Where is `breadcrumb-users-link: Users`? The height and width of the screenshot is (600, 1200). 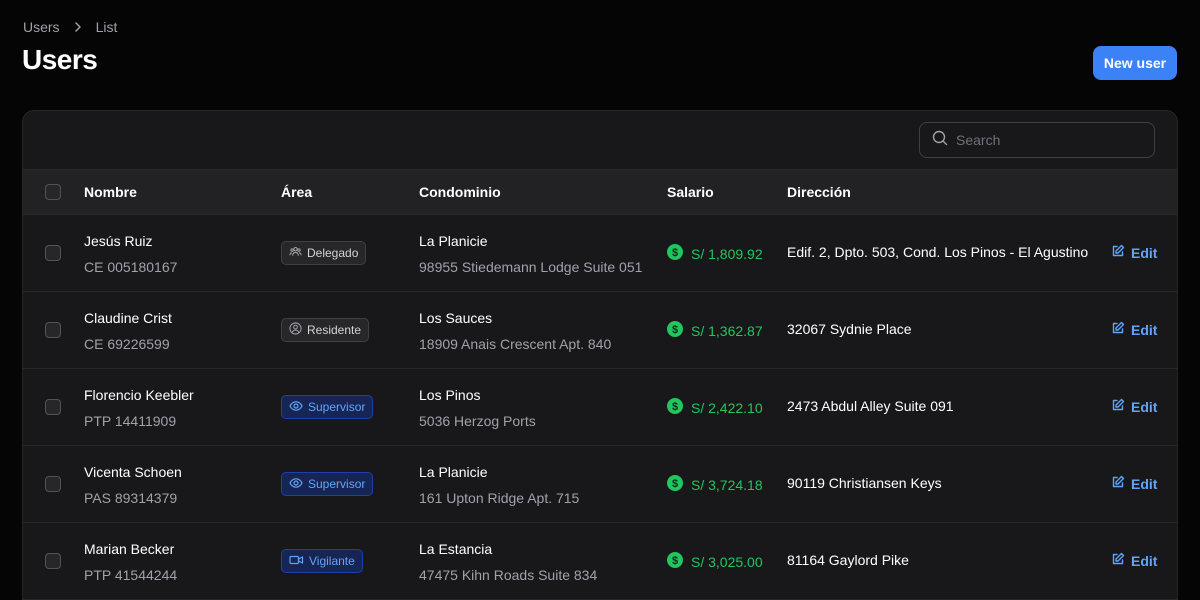
breadcrumb-users-link: Users is located at coordinates (41, 27).